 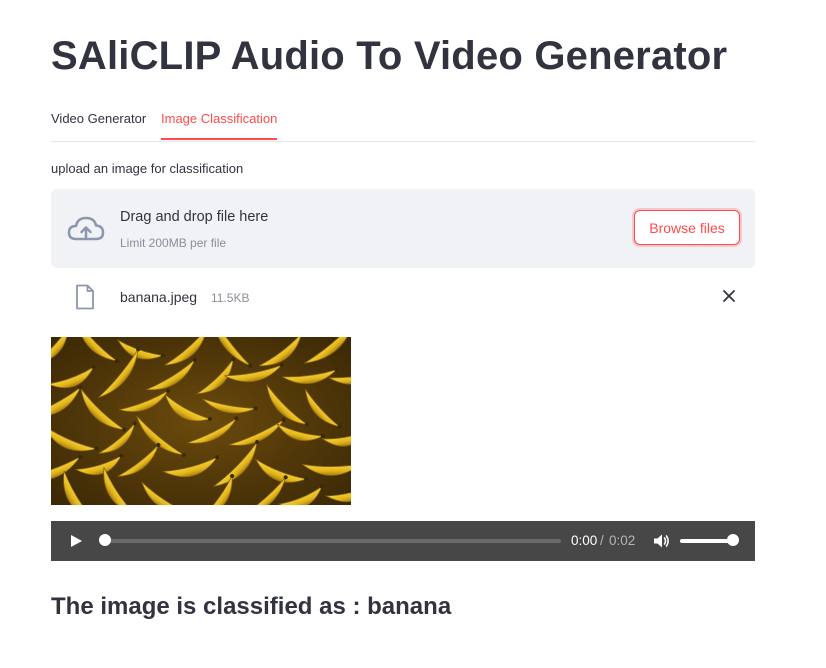 What do you see at coordinates (733, 540) in the screenshot?
I see `volume-thumb` at bounding box center [733, 540].